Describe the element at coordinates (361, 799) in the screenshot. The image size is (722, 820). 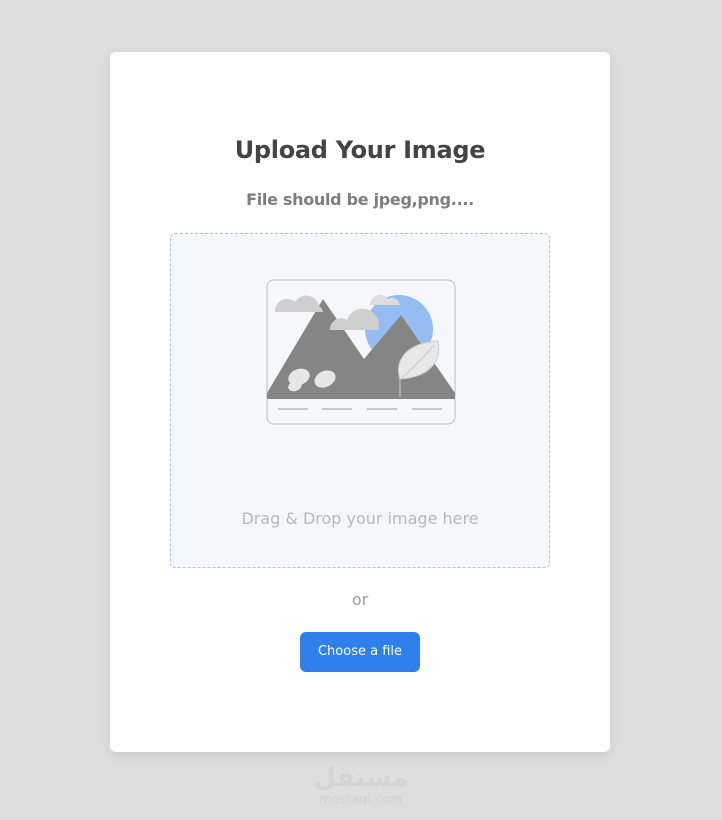
I see `watermark-url: mostaqi.com` at that location.